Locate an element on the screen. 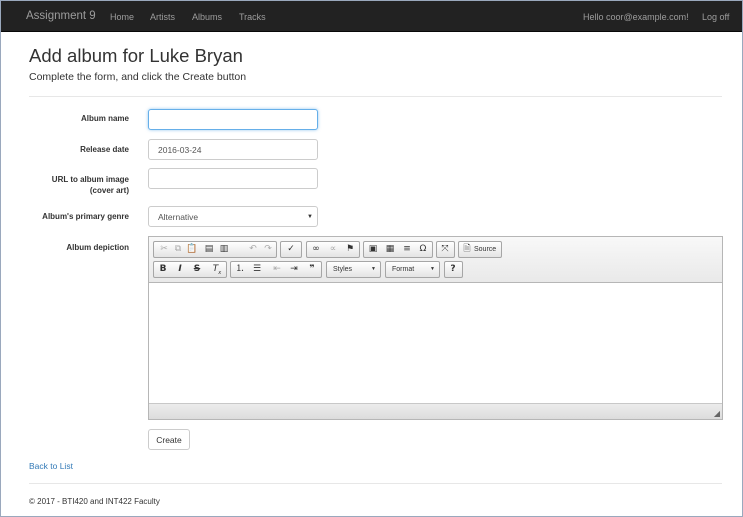  anchor-icon: ⚑ is located at coordinates (350, 249).